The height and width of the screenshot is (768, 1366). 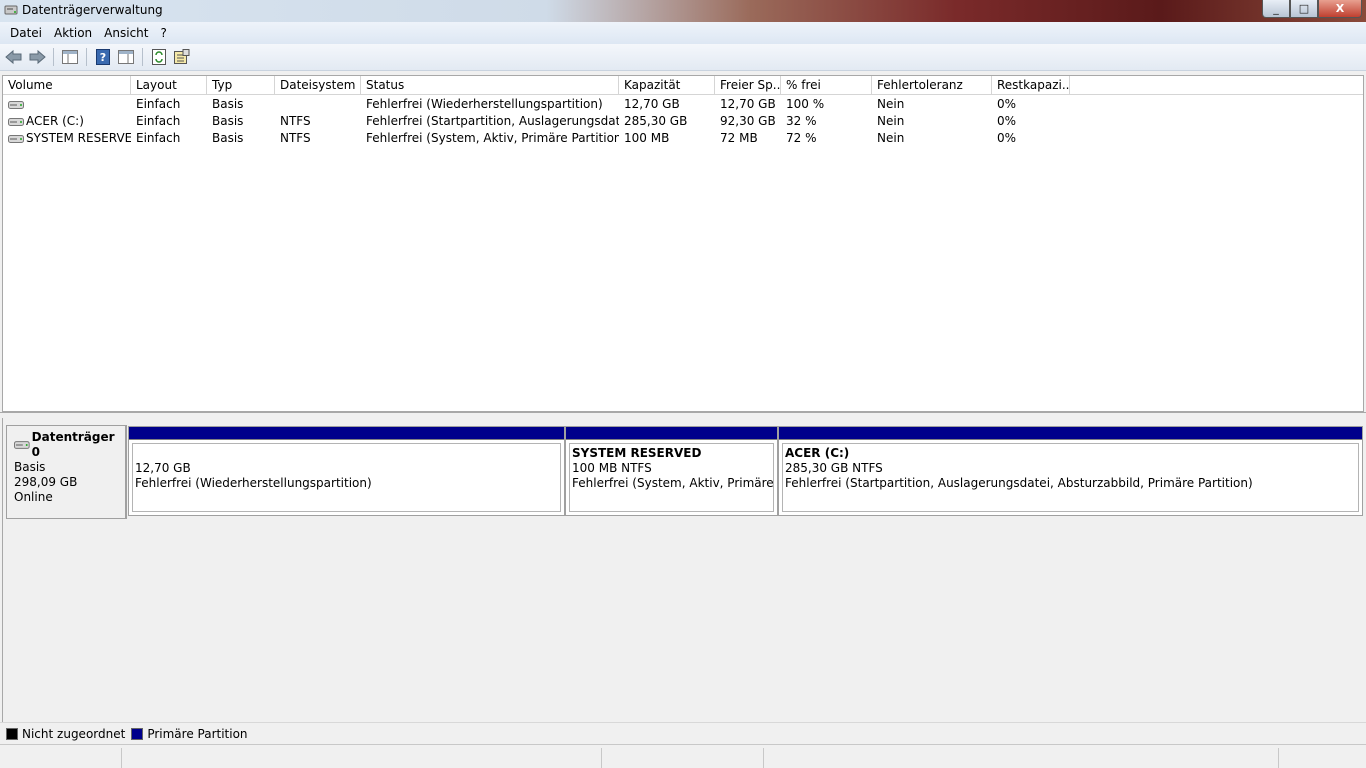 I want to click on window-controls: _ □ X, so click(x=1312, y=9).